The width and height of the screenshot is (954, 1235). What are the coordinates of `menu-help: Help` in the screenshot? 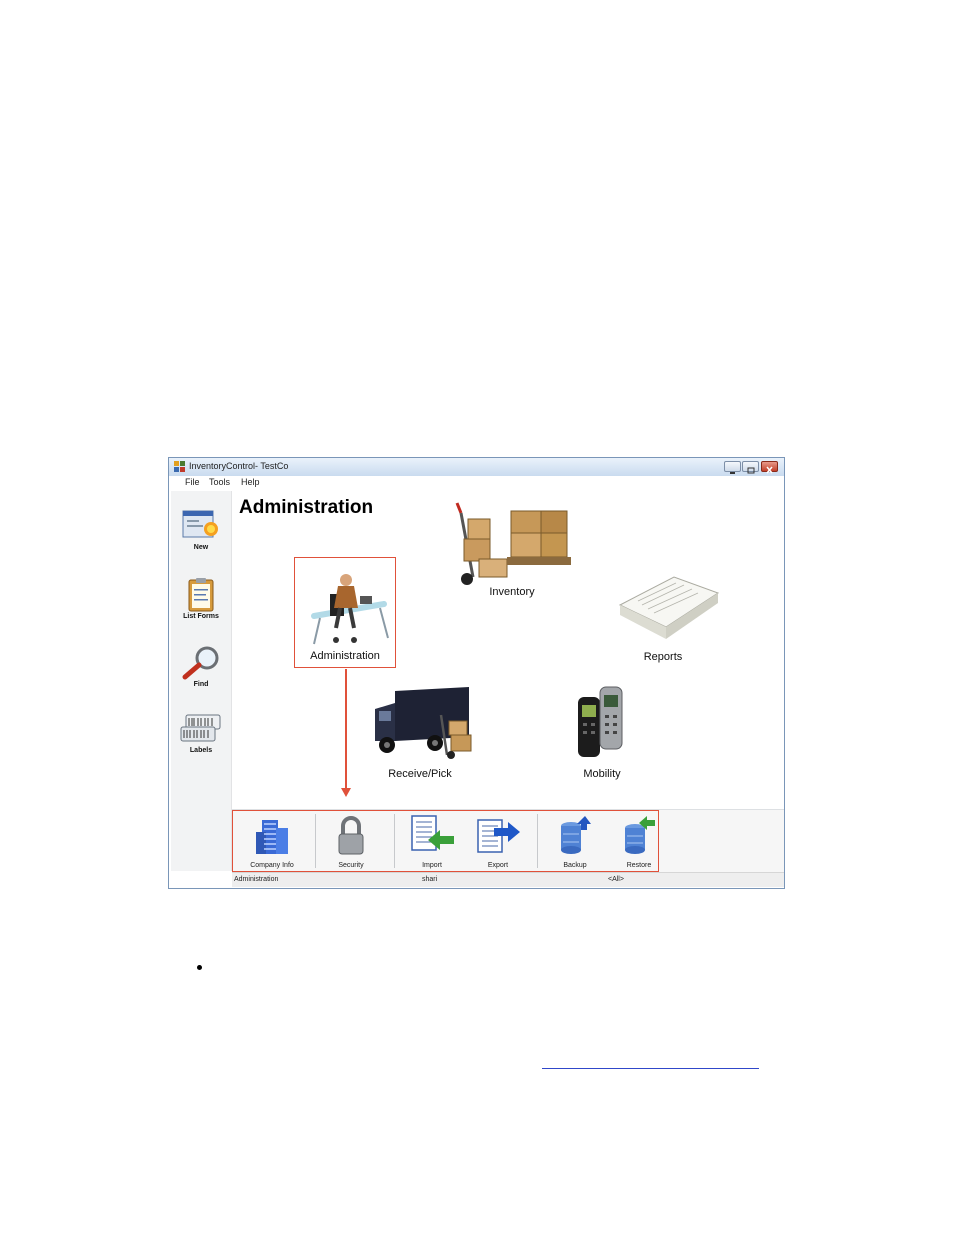 It's located at (250, 482).